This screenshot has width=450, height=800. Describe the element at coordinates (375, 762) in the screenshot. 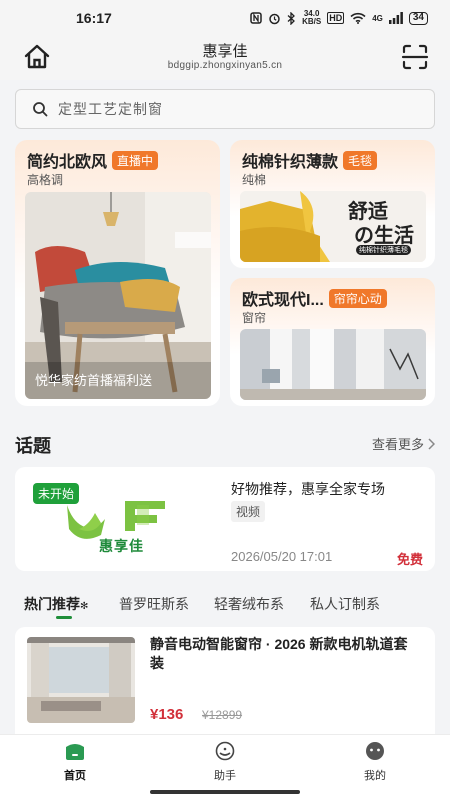

I see `nav-profile: 我的` at that location.